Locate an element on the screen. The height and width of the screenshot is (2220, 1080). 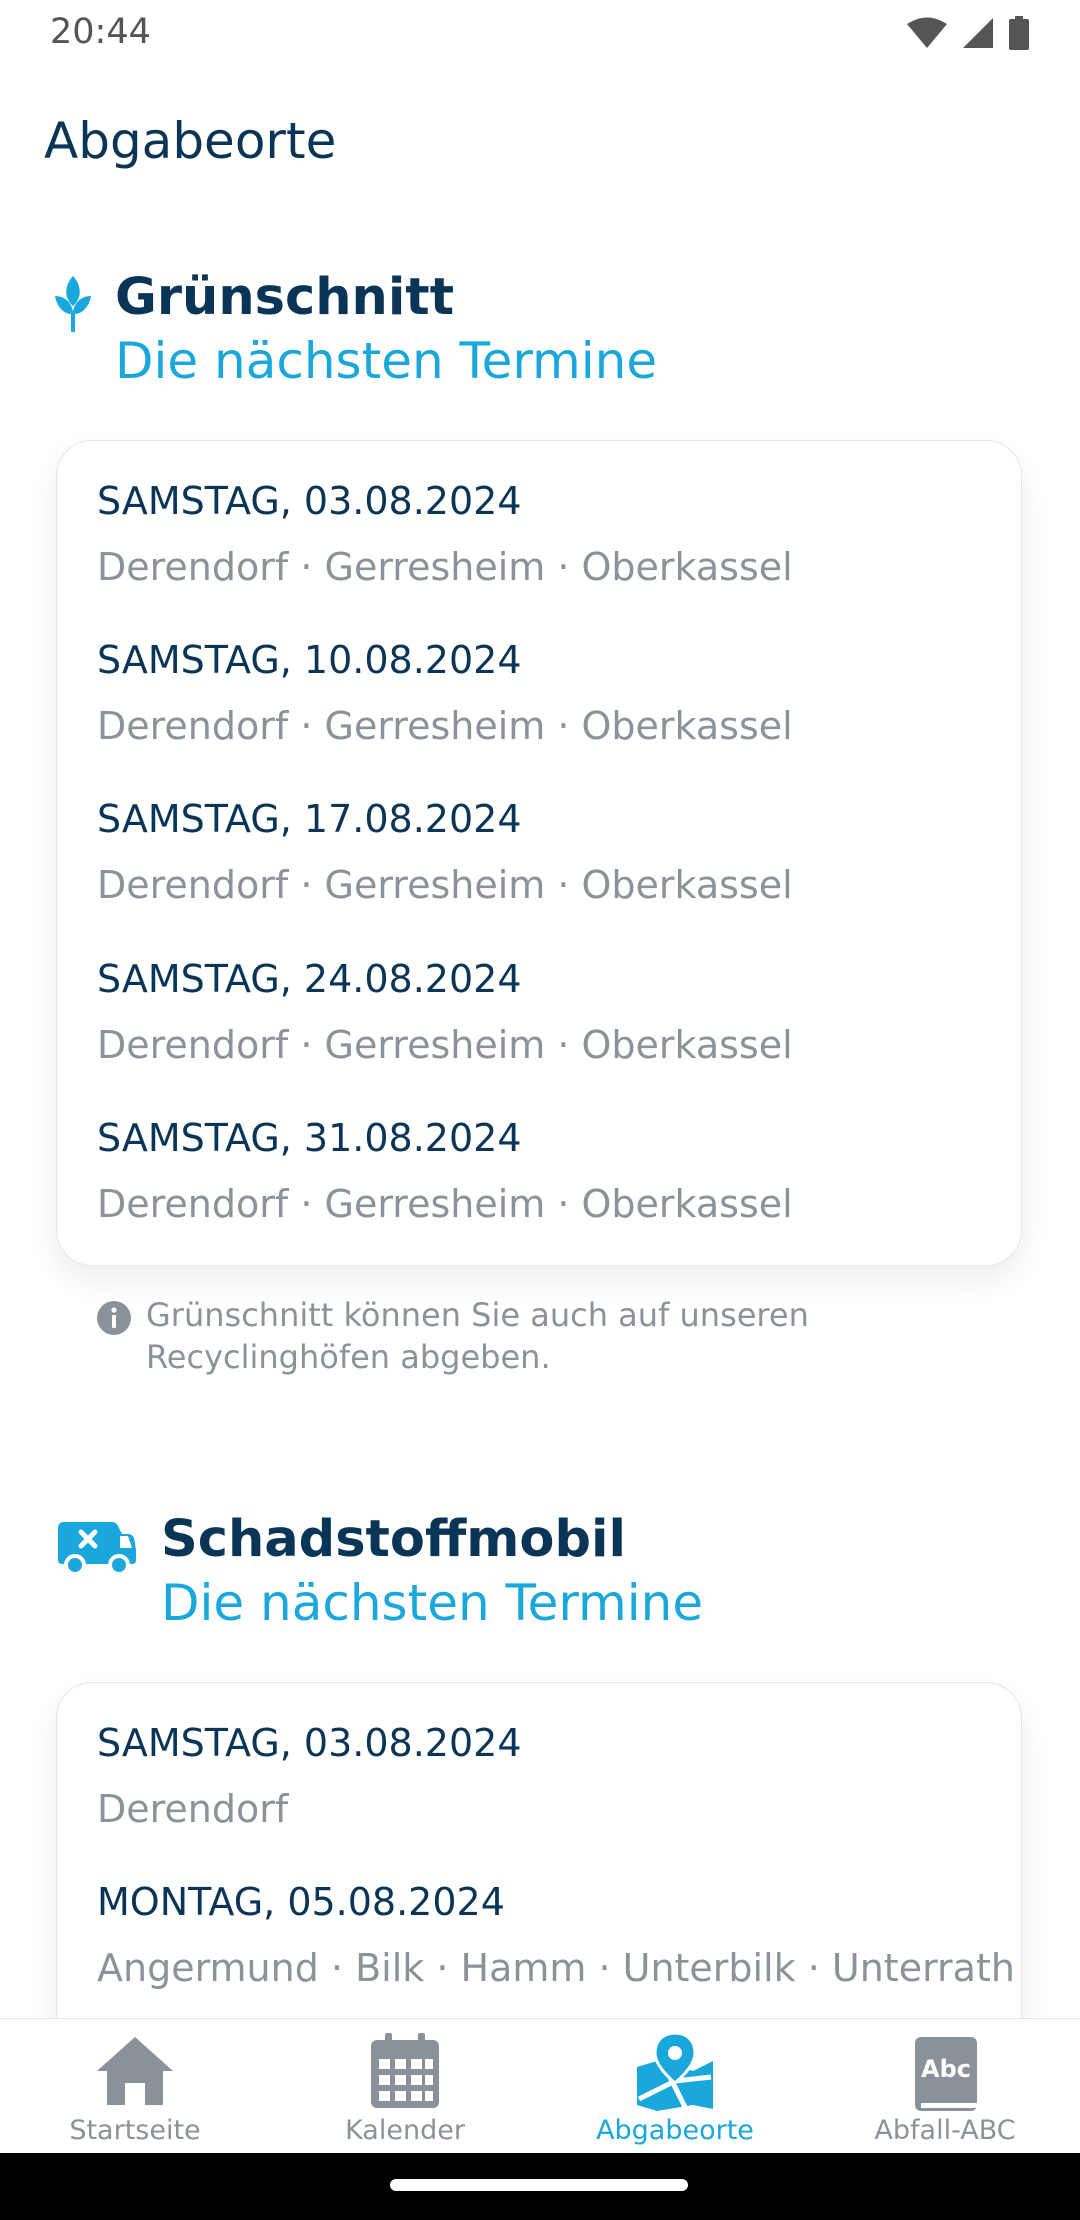
nav-item-abfall-abc: Abc Abfall-ABC is located at coordinates (945, 2086).